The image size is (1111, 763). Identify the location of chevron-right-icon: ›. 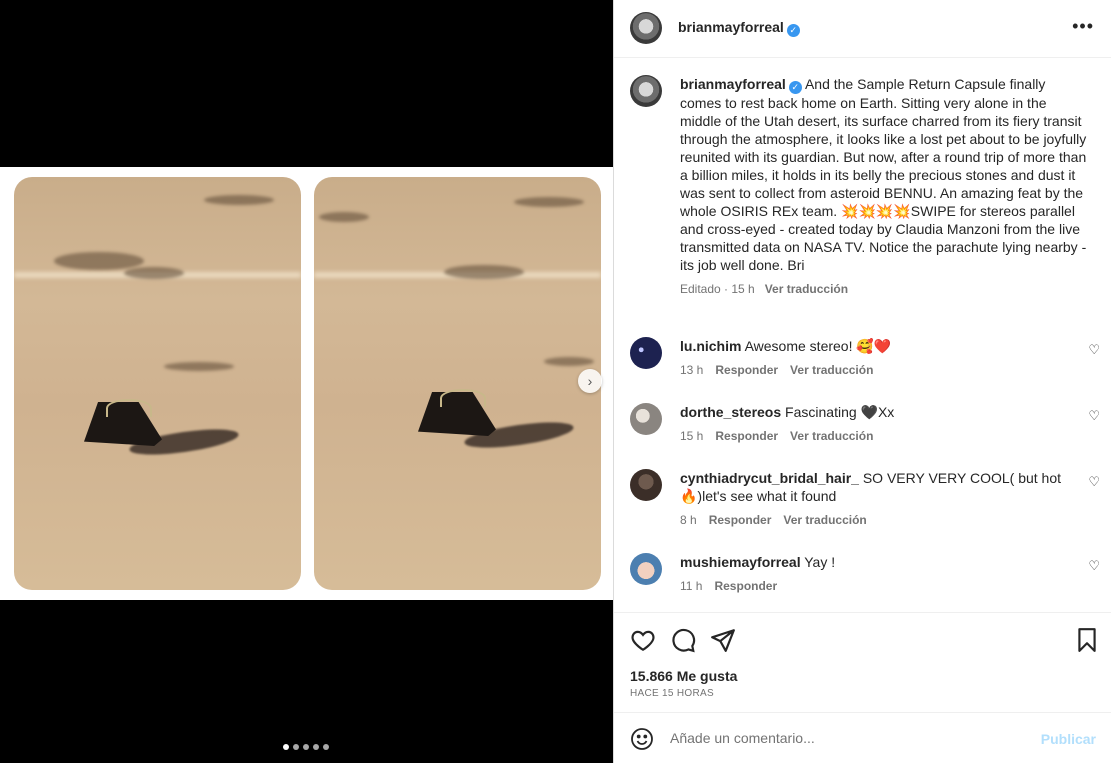
(590, 381).